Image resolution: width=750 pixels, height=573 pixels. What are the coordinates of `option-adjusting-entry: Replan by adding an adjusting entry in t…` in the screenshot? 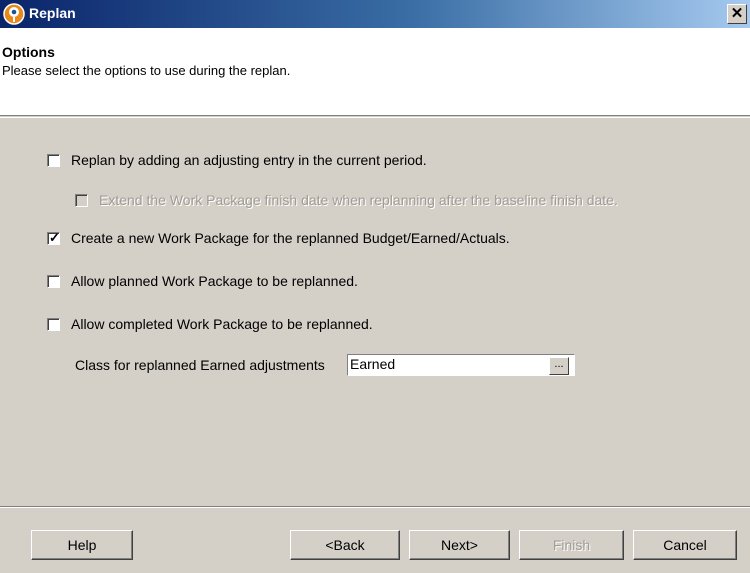 It's located at (237, 160).